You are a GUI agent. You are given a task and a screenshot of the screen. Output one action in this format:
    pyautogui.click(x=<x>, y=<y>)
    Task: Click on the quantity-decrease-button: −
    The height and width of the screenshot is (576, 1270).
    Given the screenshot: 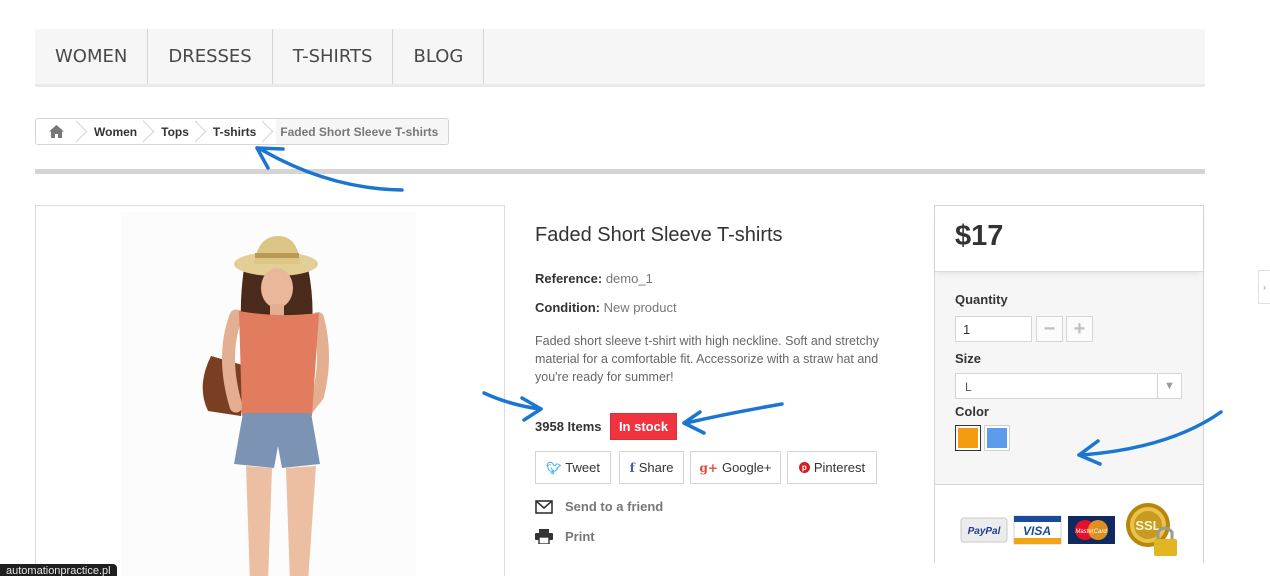 What is the action you would take?
    pyautogui.click(x=1049, y=329)
    